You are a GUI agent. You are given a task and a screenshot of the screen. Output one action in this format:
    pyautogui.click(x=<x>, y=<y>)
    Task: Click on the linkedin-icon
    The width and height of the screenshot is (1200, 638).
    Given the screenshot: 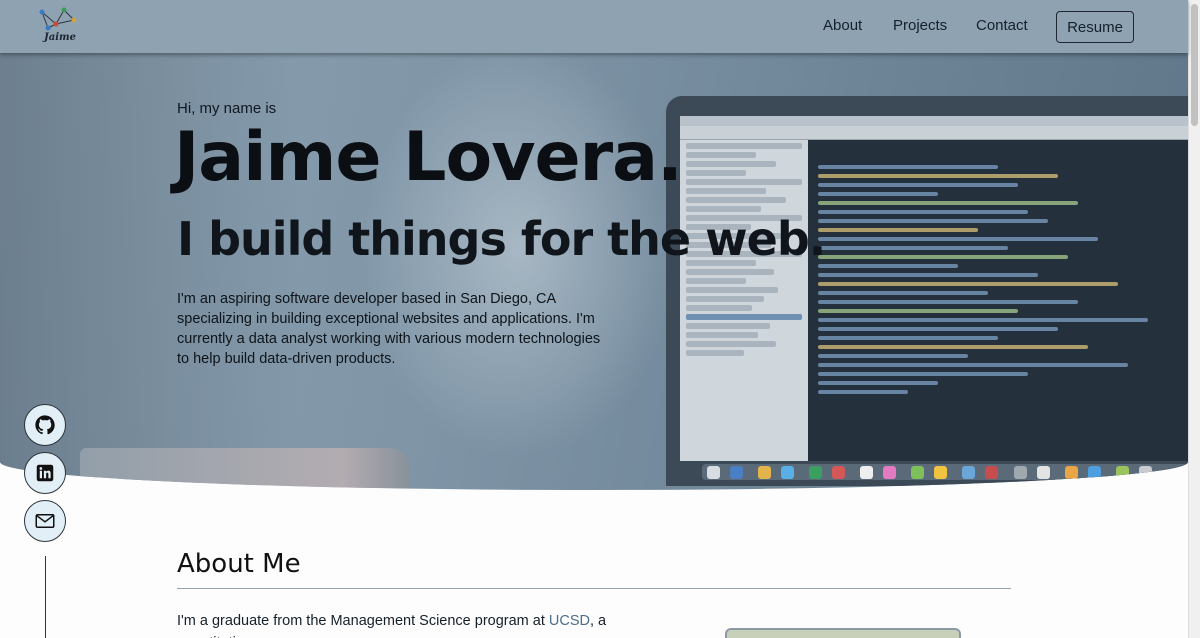 What is the action you would take?
    pyautogui.click(x=45, y=473)
    